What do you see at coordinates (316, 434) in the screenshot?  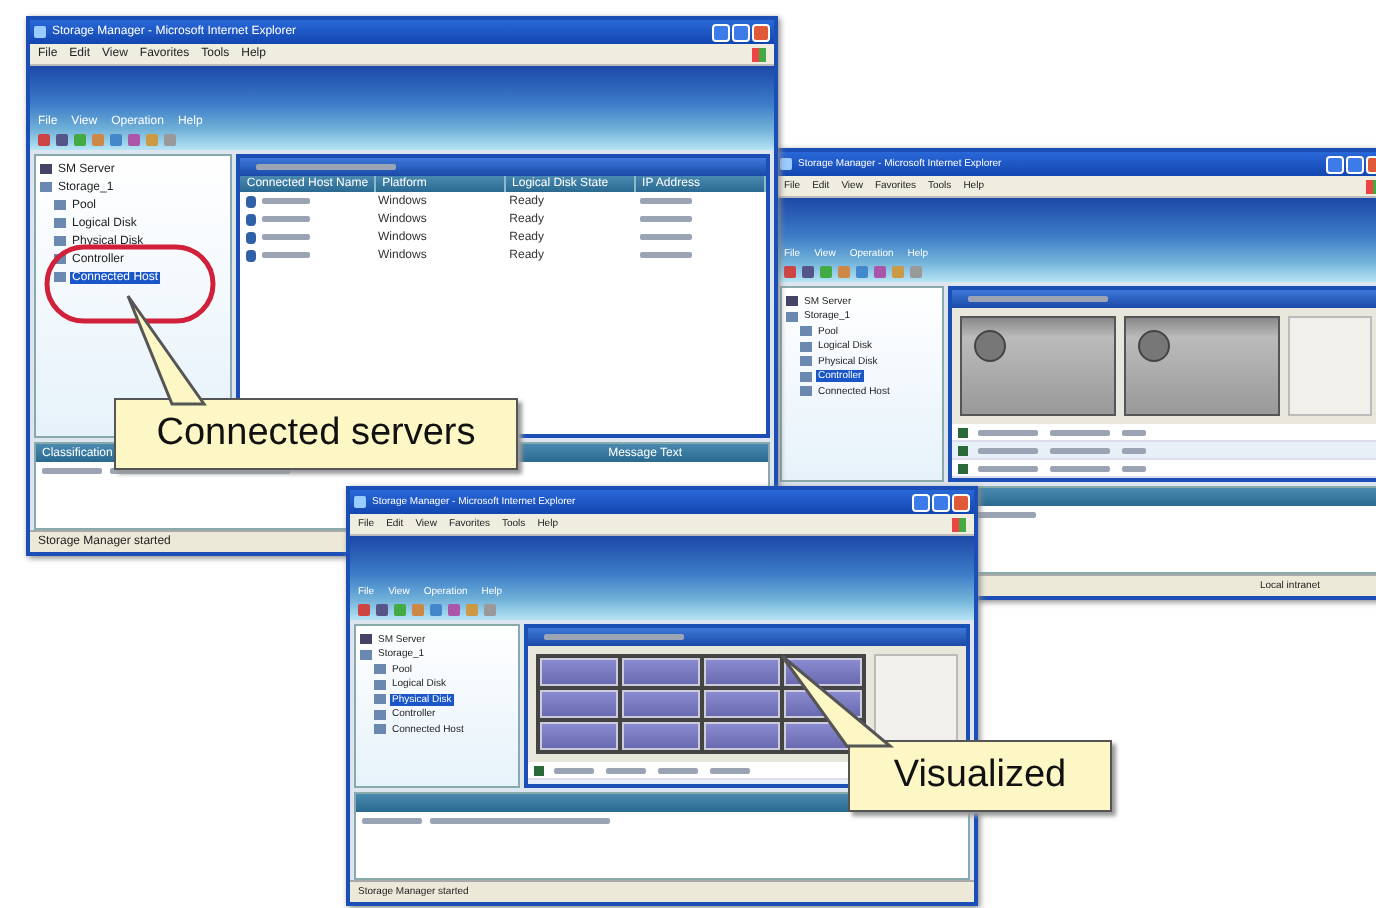 I see `callout-text: Connected servers` at bounding box center [316, 434].